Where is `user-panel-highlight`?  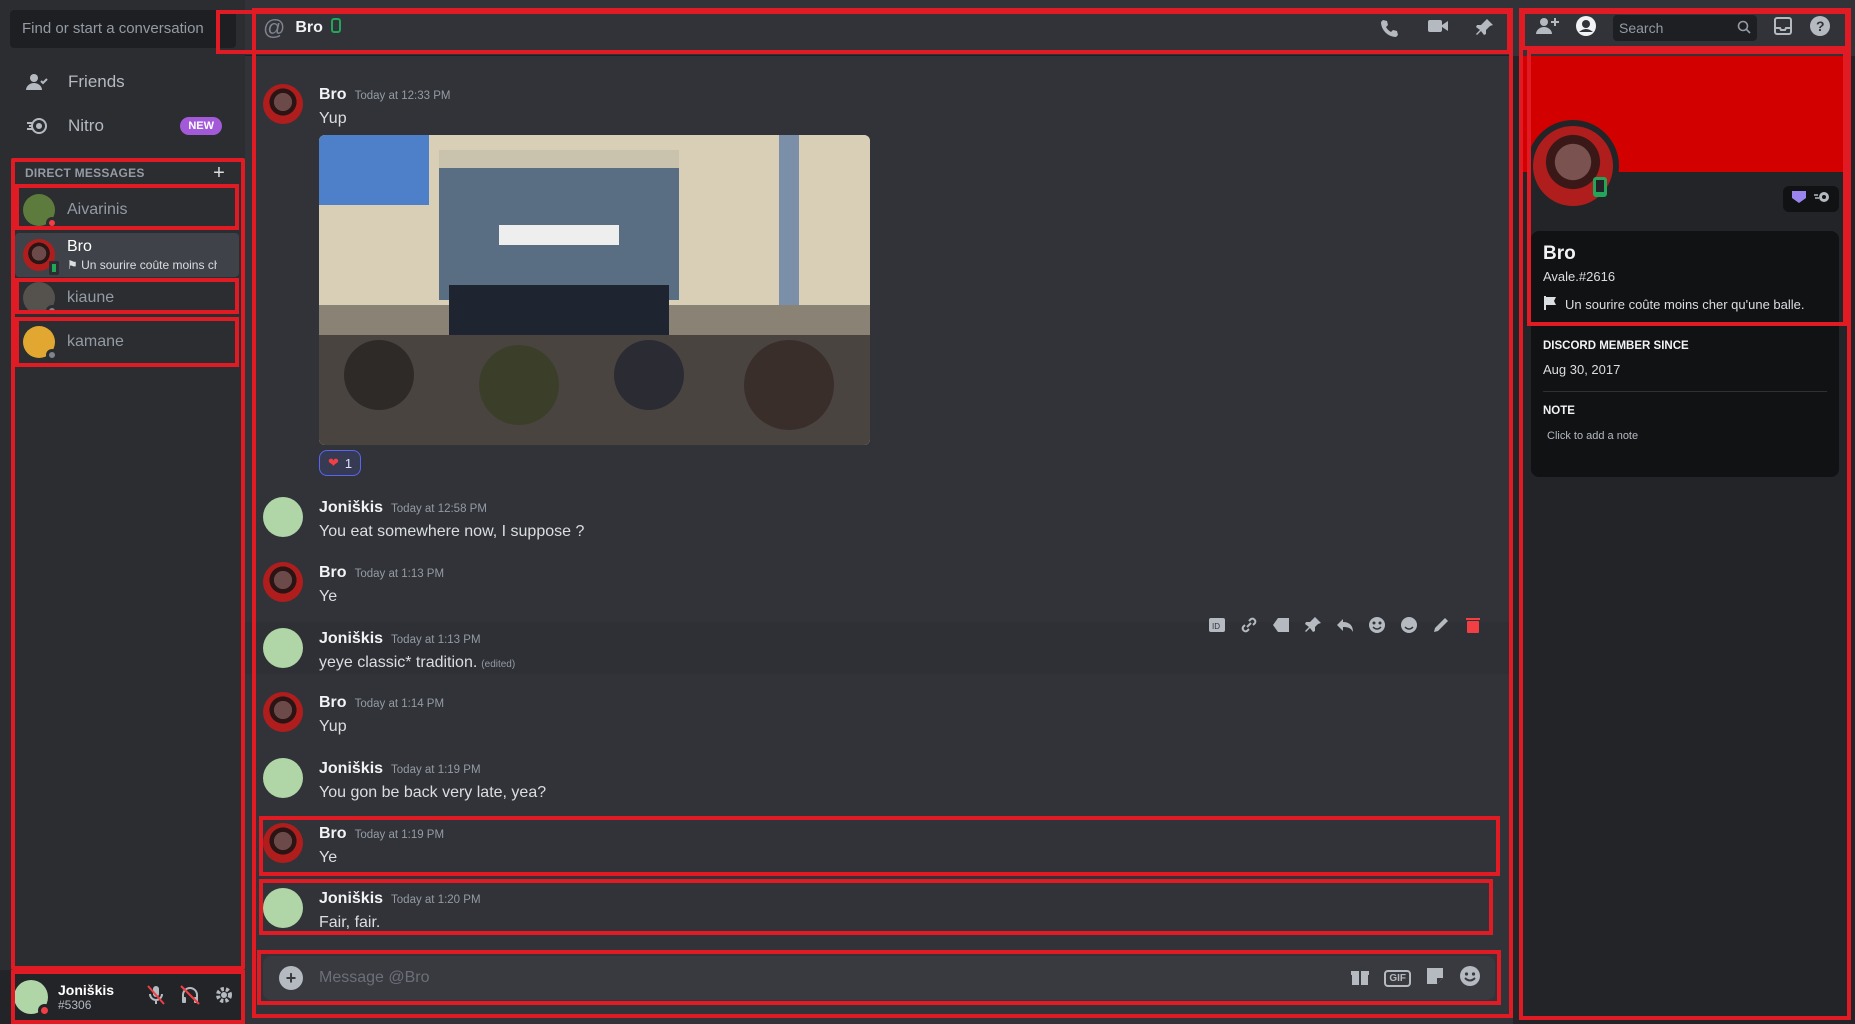 user-panel-highlight is located at coordinates (128, 997).